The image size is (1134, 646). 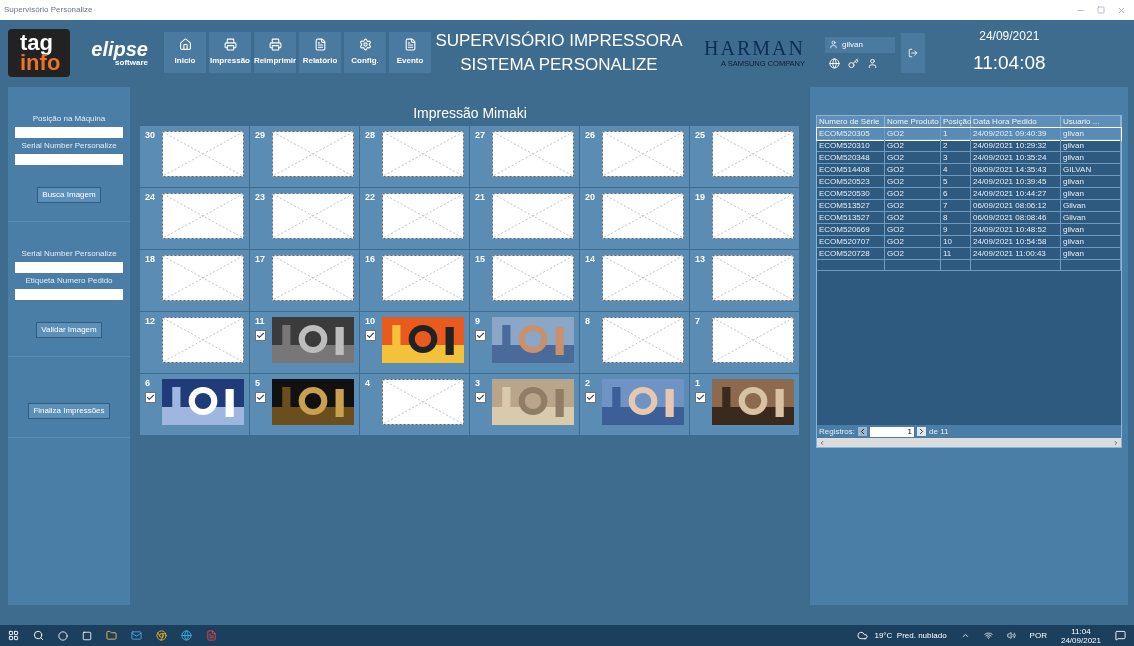 I want to click on table-row: ECOM520707 GO2 10 24/09/2021 10:54:58 gilvan, so click(x=969, y=242).